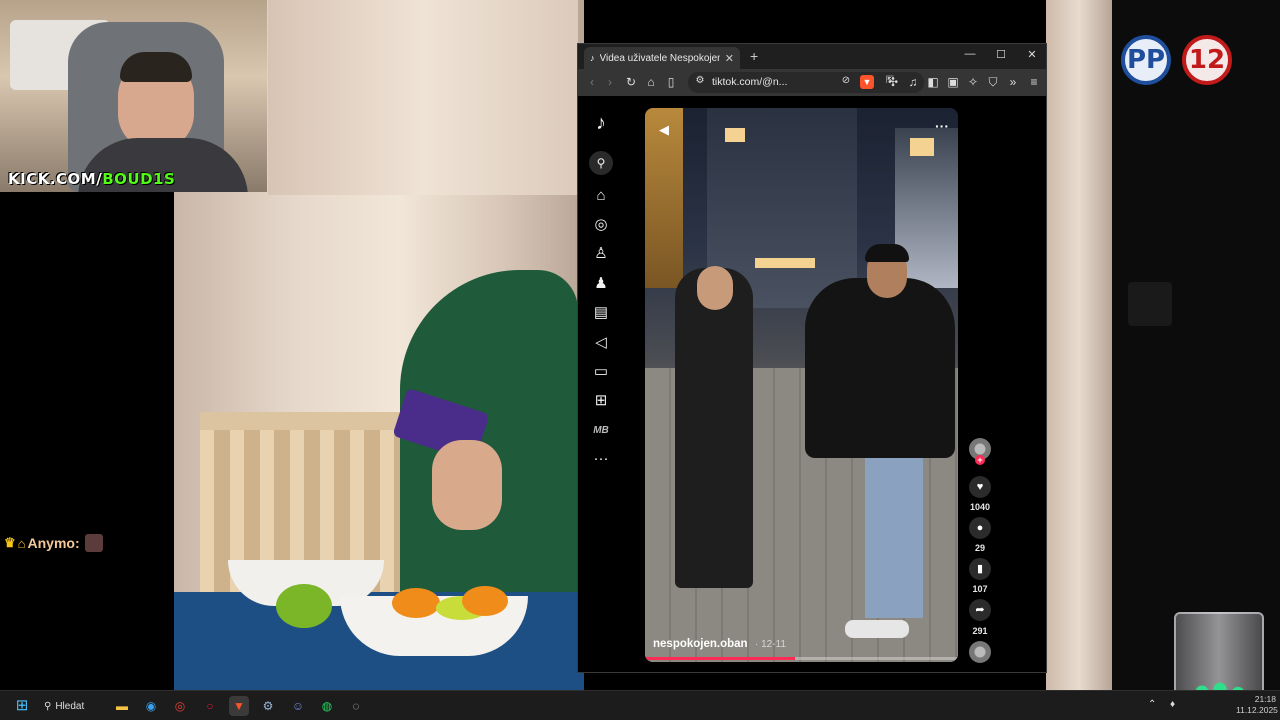 The height and width of the screenshot is (720, 1280). I want to click on file-explorer-icon: ▬, so click(122, 706).